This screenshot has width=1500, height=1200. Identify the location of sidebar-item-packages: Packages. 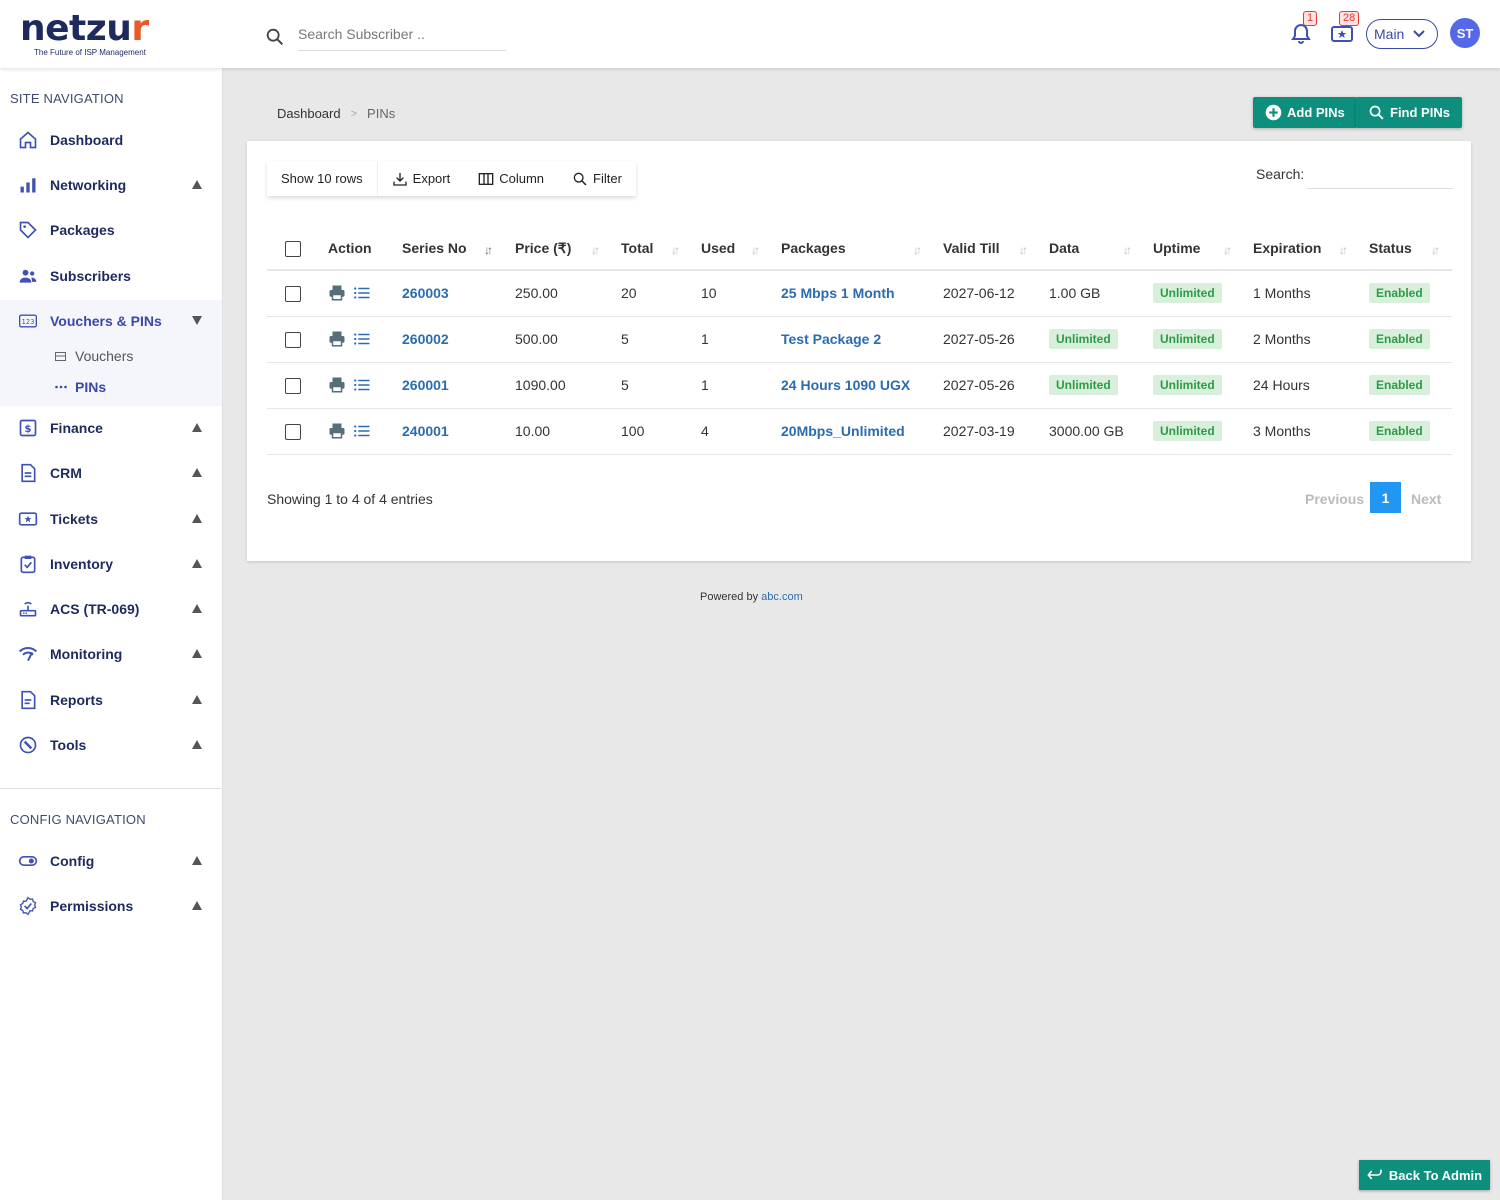
(111, 230).